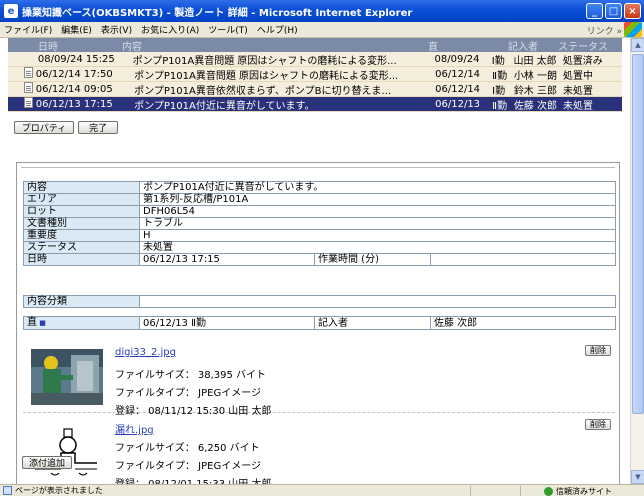 The height and width of the screenshot is (496, 644). I want to click on vertical-scrollbar: ▲ ▼, so click(637, 261).